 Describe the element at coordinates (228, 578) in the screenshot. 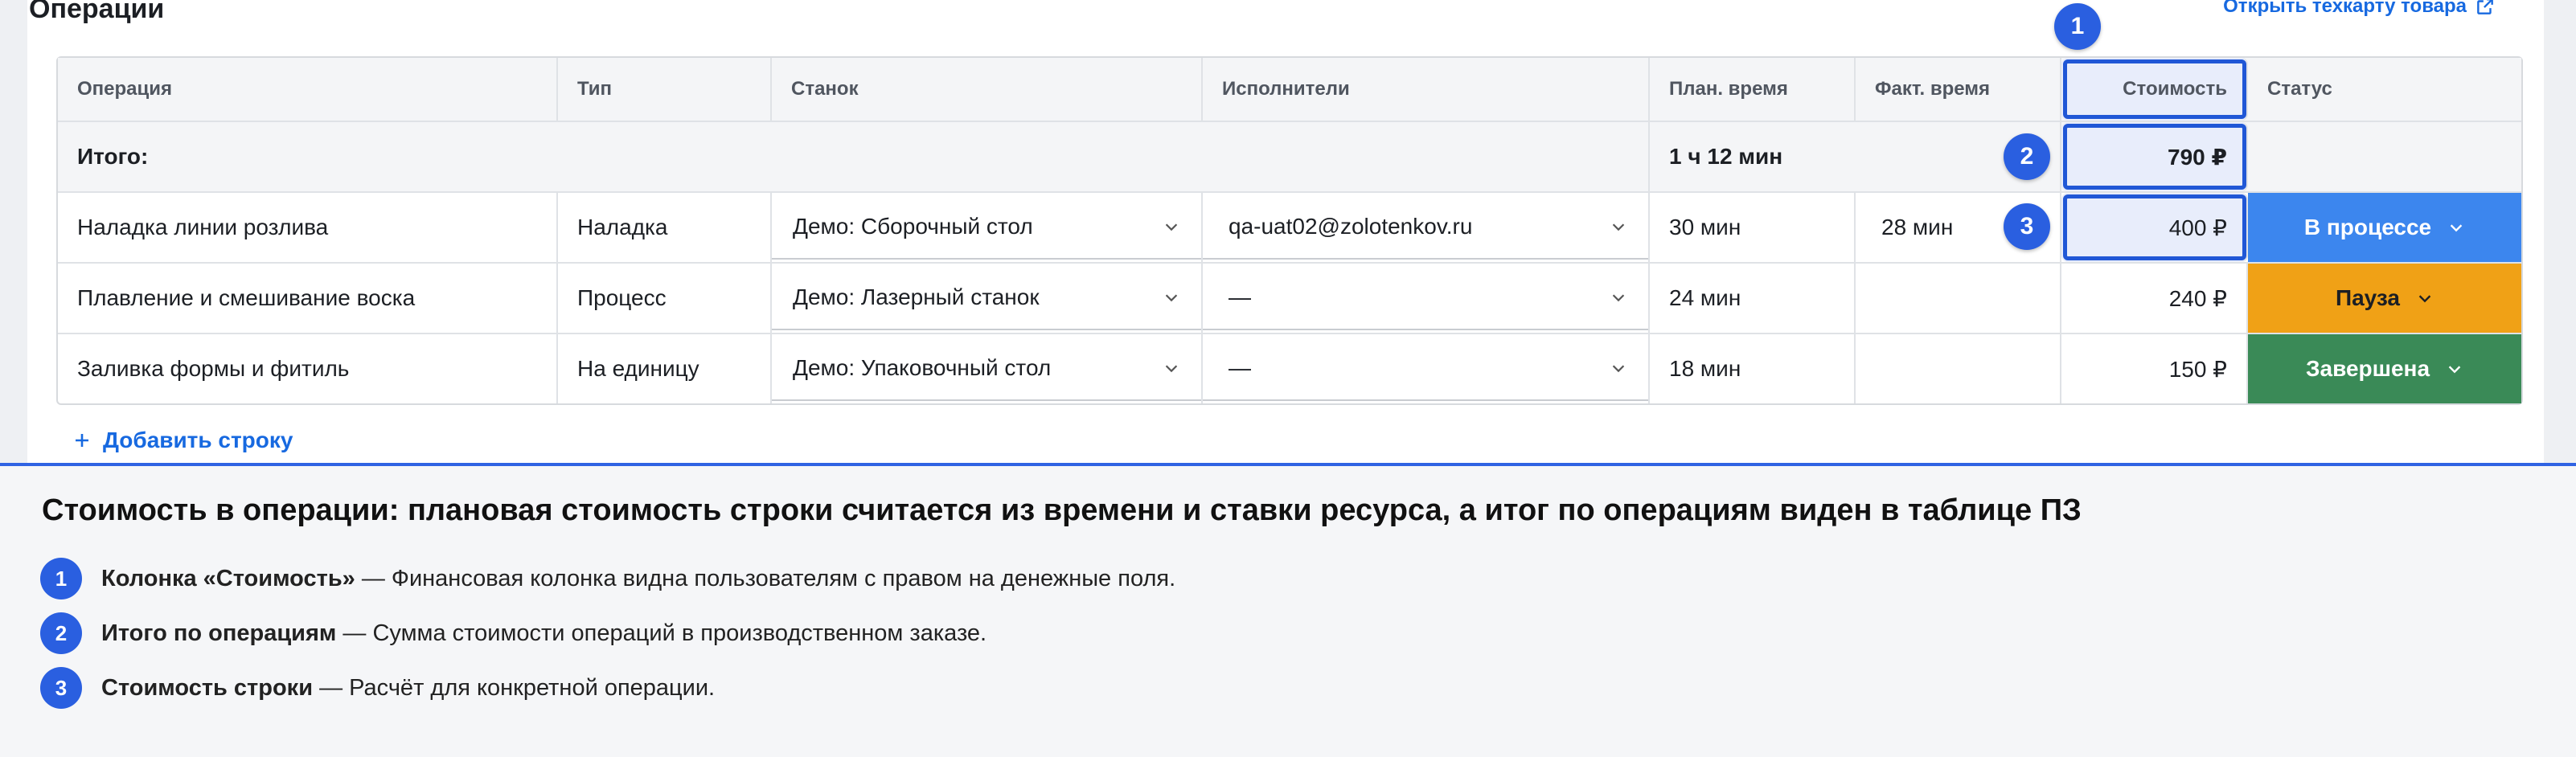

I see `item-term: Колонка «Стоимость»` at that location.